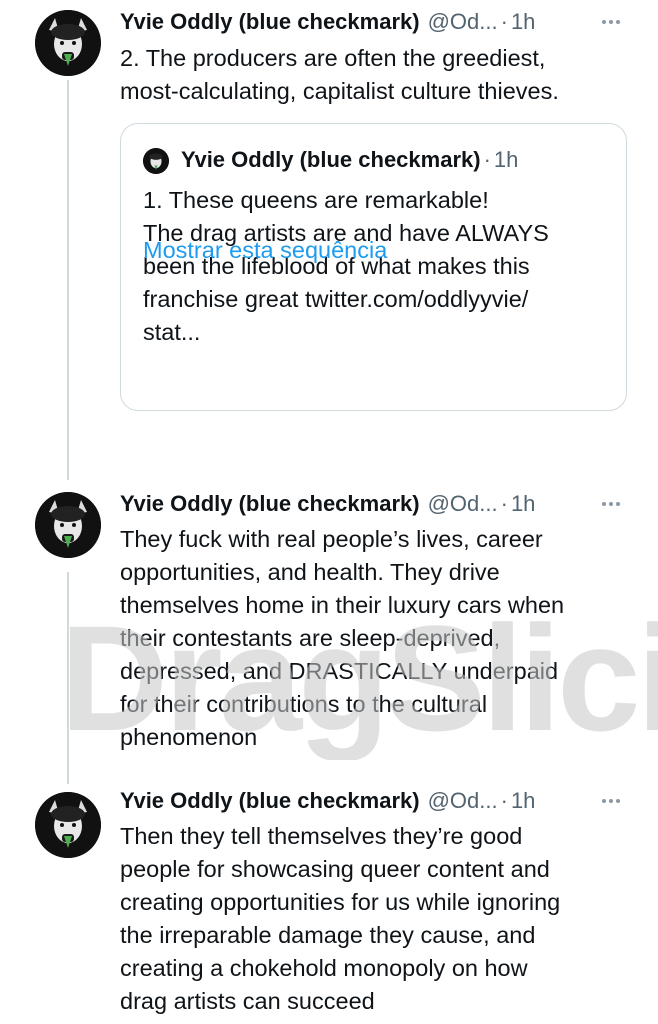 The height and width of the screenshot is (1024, 658). Describe the element at coordinates (156, 161) in the screenshot. I see `quote-avatar` at that location.